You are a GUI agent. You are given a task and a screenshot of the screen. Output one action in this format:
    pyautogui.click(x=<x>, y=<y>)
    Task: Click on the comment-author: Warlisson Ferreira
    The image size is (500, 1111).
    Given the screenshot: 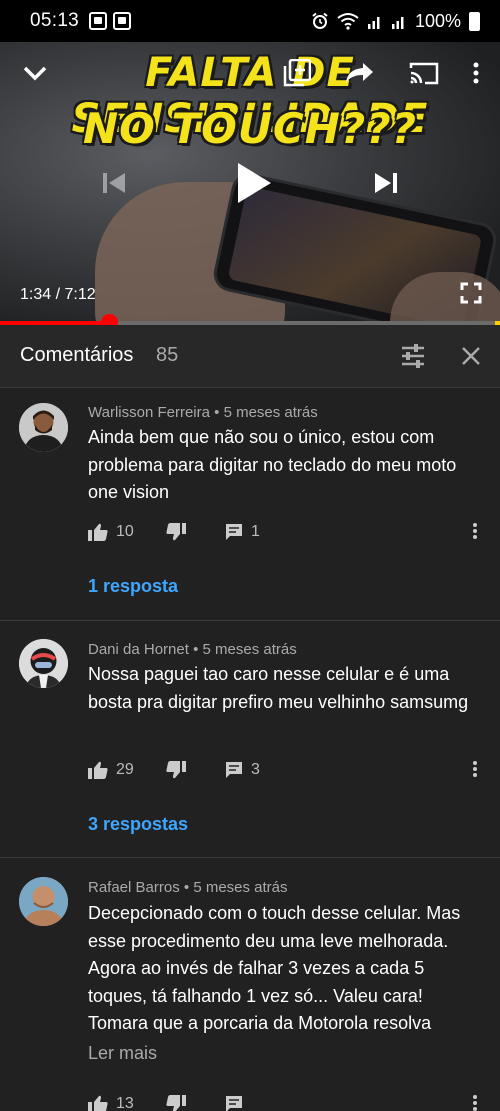 What is the action you would take?
    pyautogui.click(x=149, y=412)
    